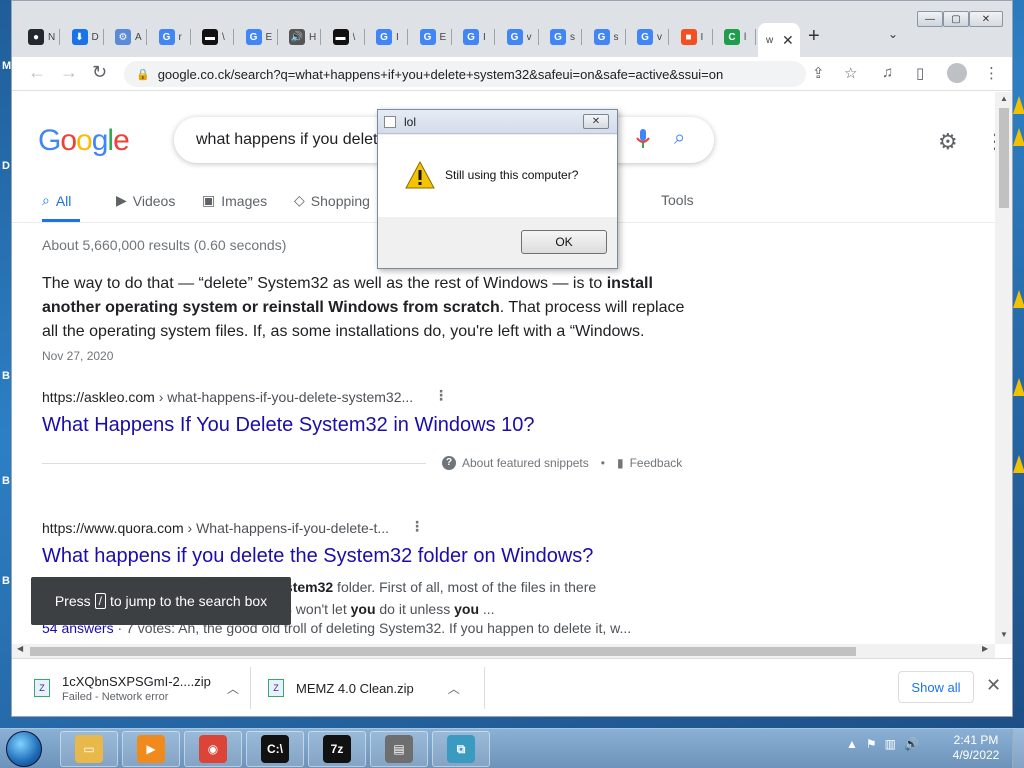  What do you see at coordinates (656, 463) in the screenshot?
I see `feedback-link: Feedback` at bounding box center [656, 463].